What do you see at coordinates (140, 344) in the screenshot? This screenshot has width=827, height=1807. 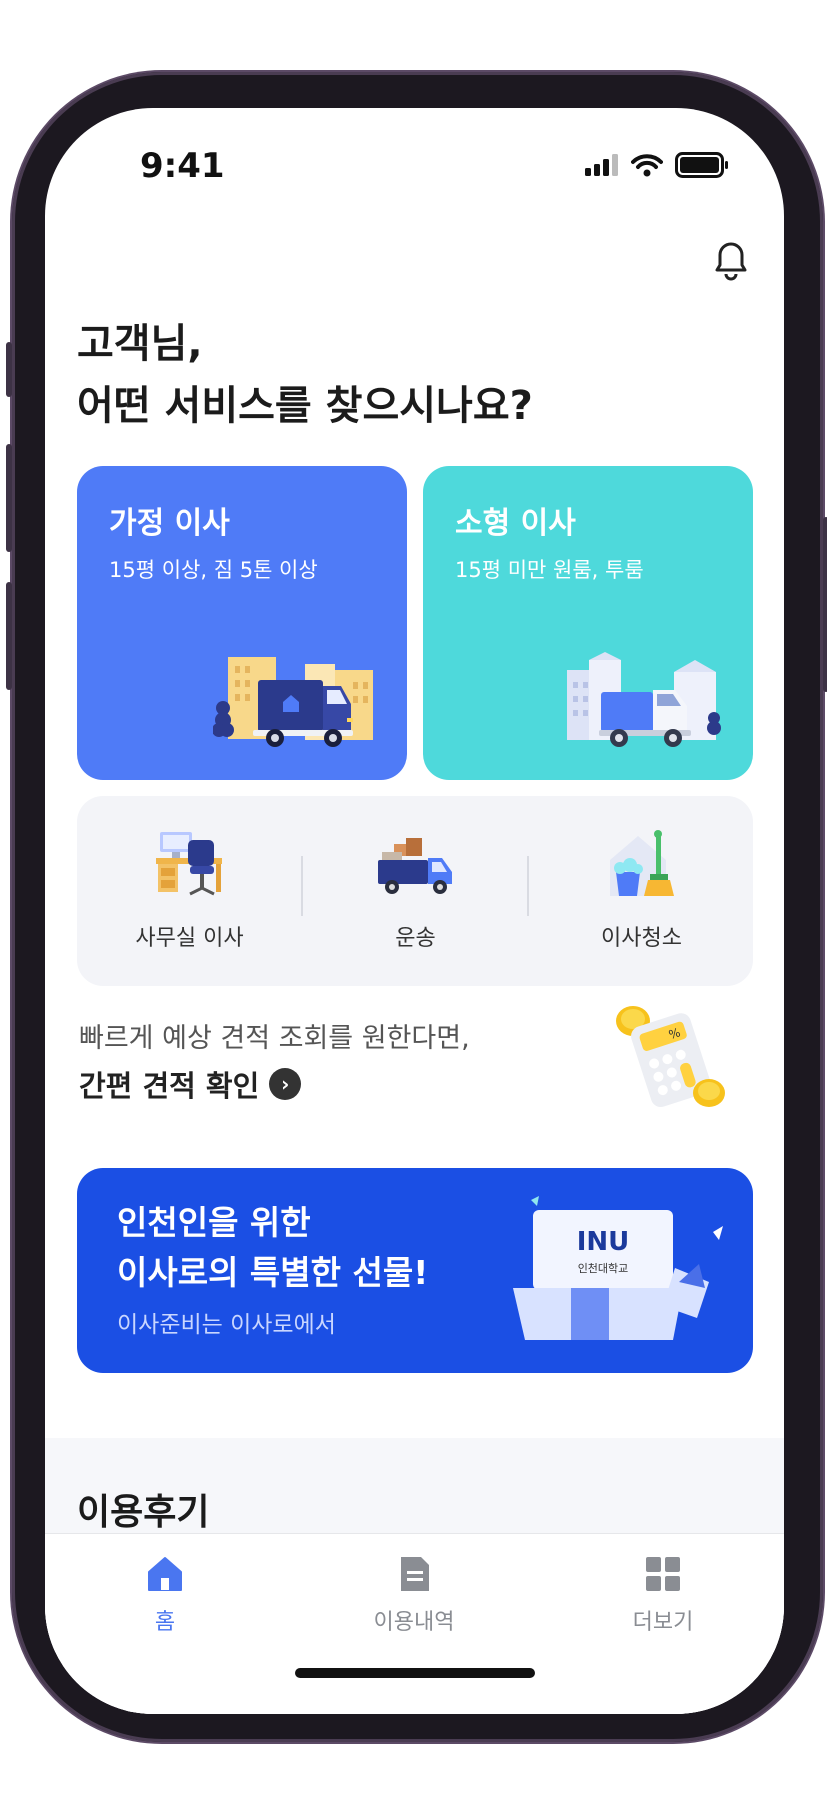 I see `greeting-line1: 고객님,` at bounding box center [140, 344].